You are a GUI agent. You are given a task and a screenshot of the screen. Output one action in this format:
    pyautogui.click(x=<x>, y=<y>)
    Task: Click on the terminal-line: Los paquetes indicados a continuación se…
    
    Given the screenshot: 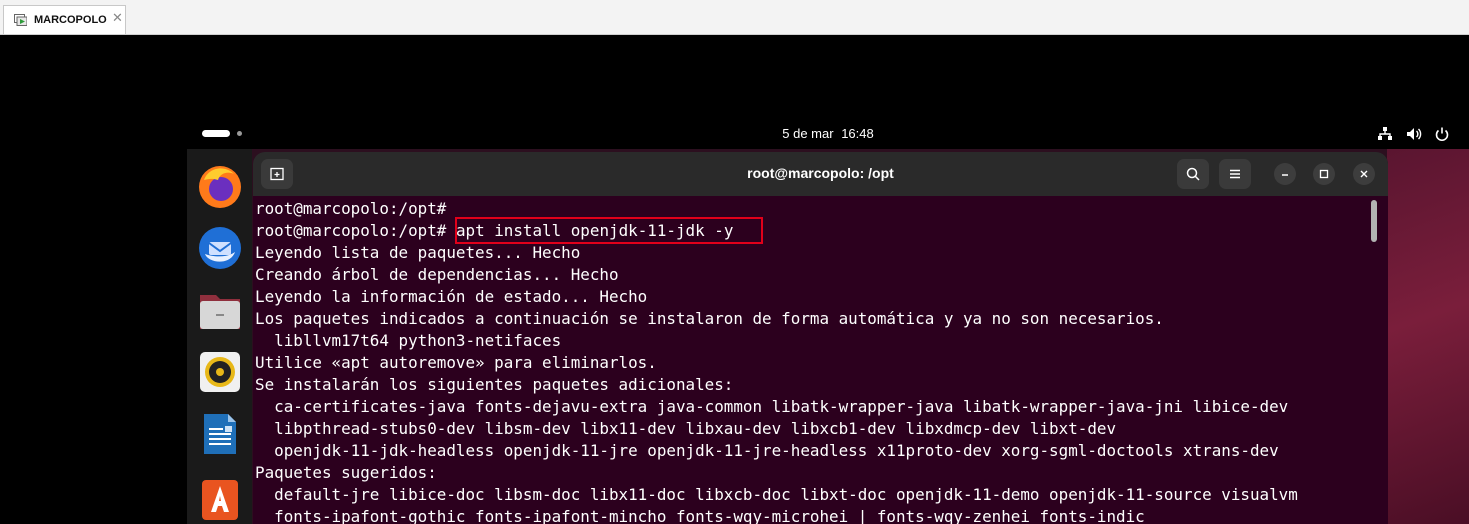 What is the action you would take?
    pyautogui.click(x=709, y=318)
    